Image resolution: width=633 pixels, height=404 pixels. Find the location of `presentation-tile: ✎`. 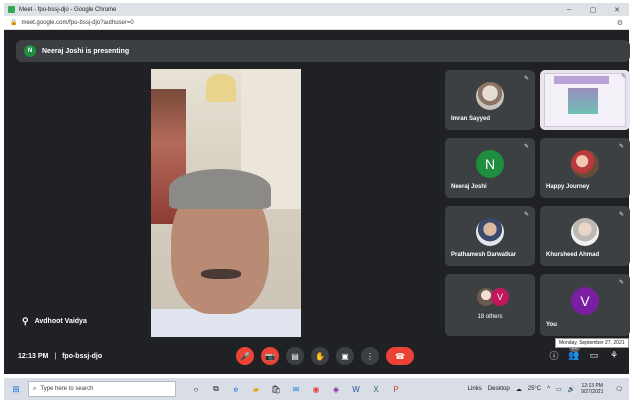

presentation-tile: ✎ is located at coordinates (585, 100).